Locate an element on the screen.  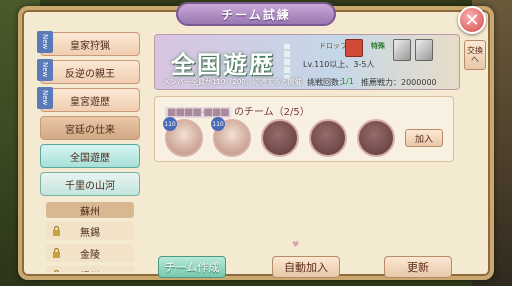
refresh-label: 更新 is located at coordinates (418, 267).